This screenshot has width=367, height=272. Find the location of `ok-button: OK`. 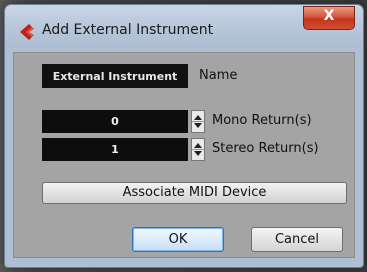

ok-button: OK is located at coordinates (178, 239).